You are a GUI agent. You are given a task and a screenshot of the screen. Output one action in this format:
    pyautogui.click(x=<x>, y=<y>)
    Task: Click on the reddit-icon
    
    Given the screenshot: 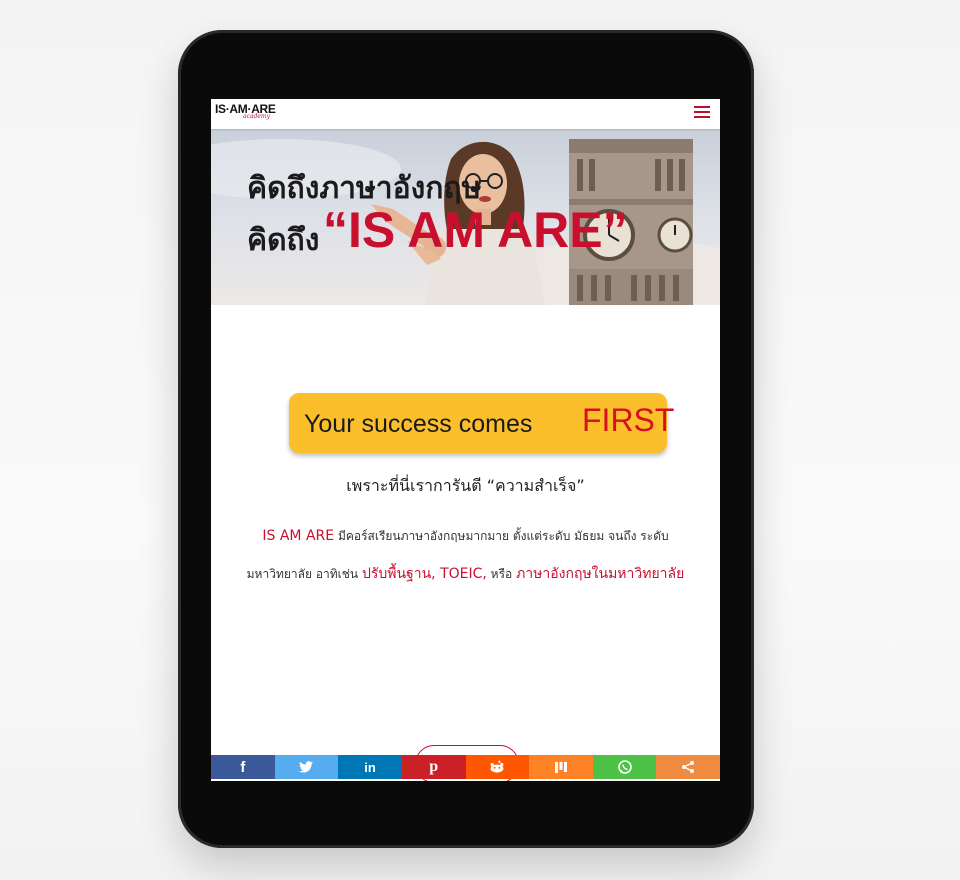 What is the action you would take?
    pyautogui.click(x=497, y=766)
    